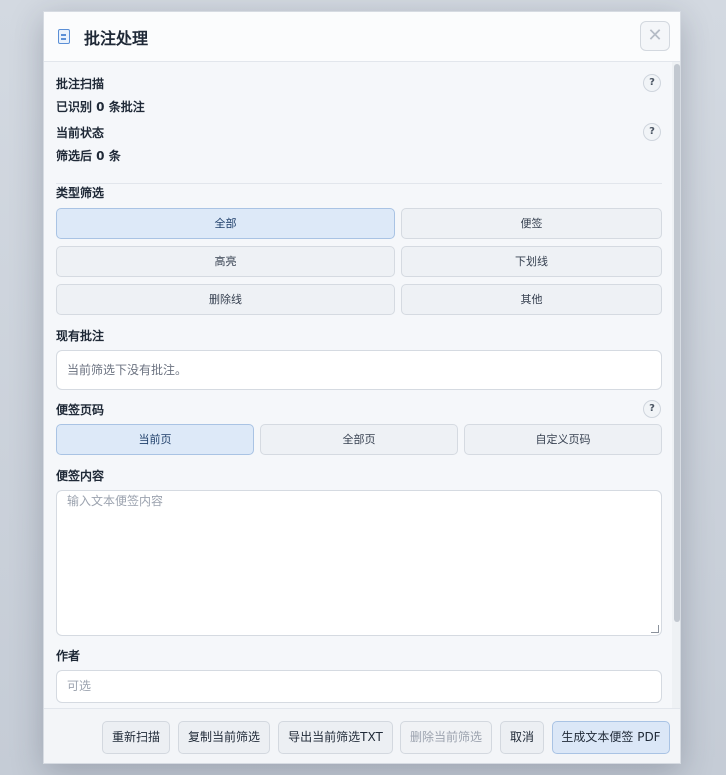  I want to click on page-custom-button: 自定义页码, so click(563, 439).